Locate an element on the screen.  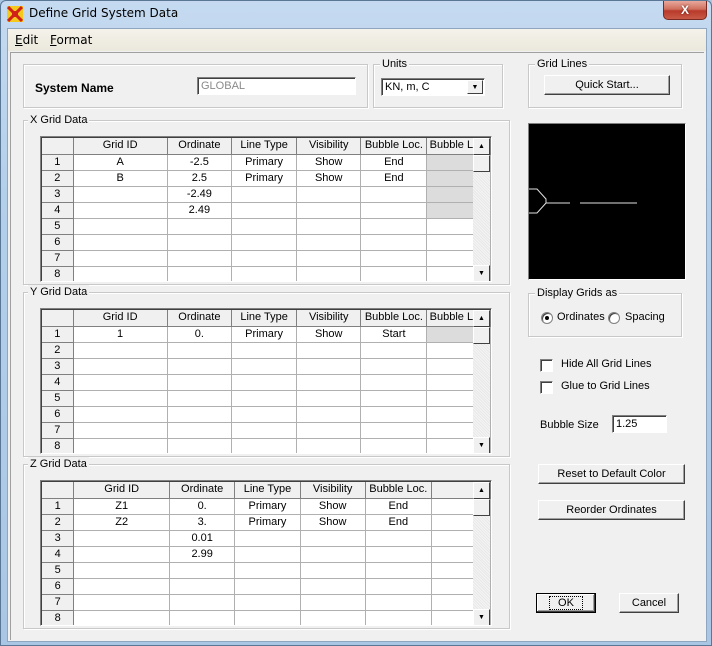
reset-default-color-button: Reset to Default Color is located at coordinates (611, 474).